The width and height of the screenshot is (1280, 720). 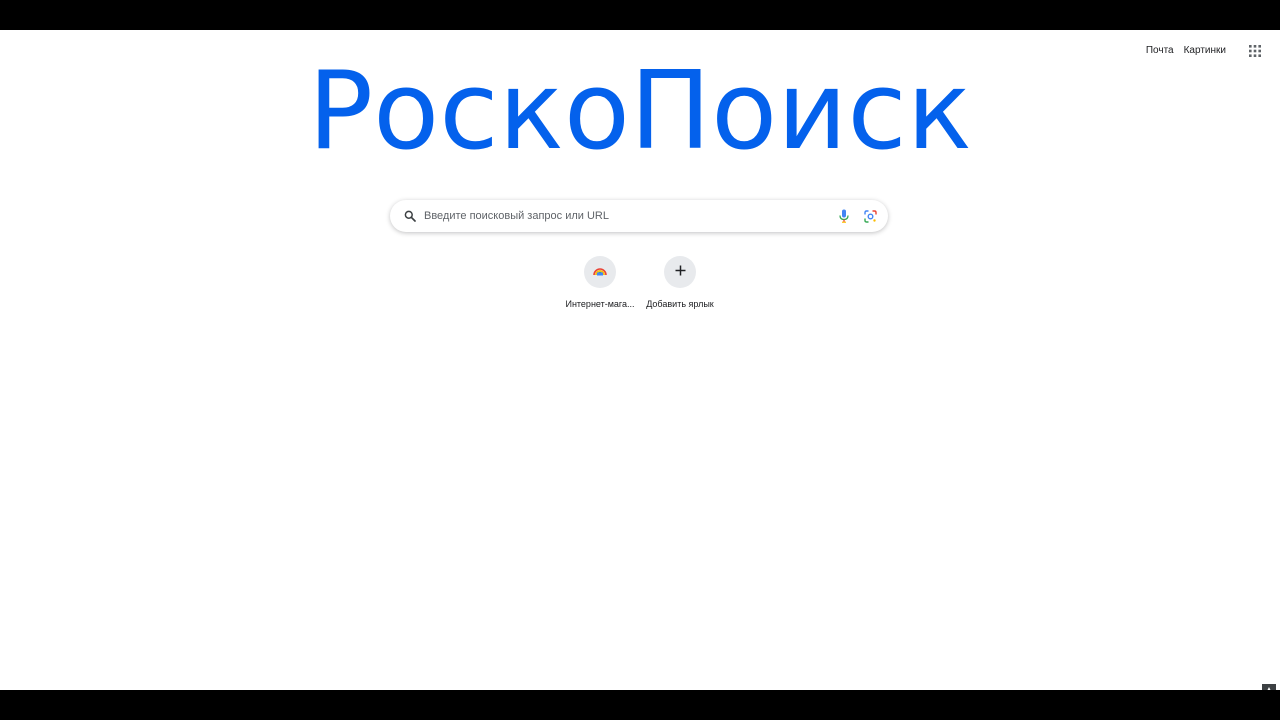 I want to click on shortcuts: Интернет-мага... Добавить ярлык, so click(x=640, y=284).